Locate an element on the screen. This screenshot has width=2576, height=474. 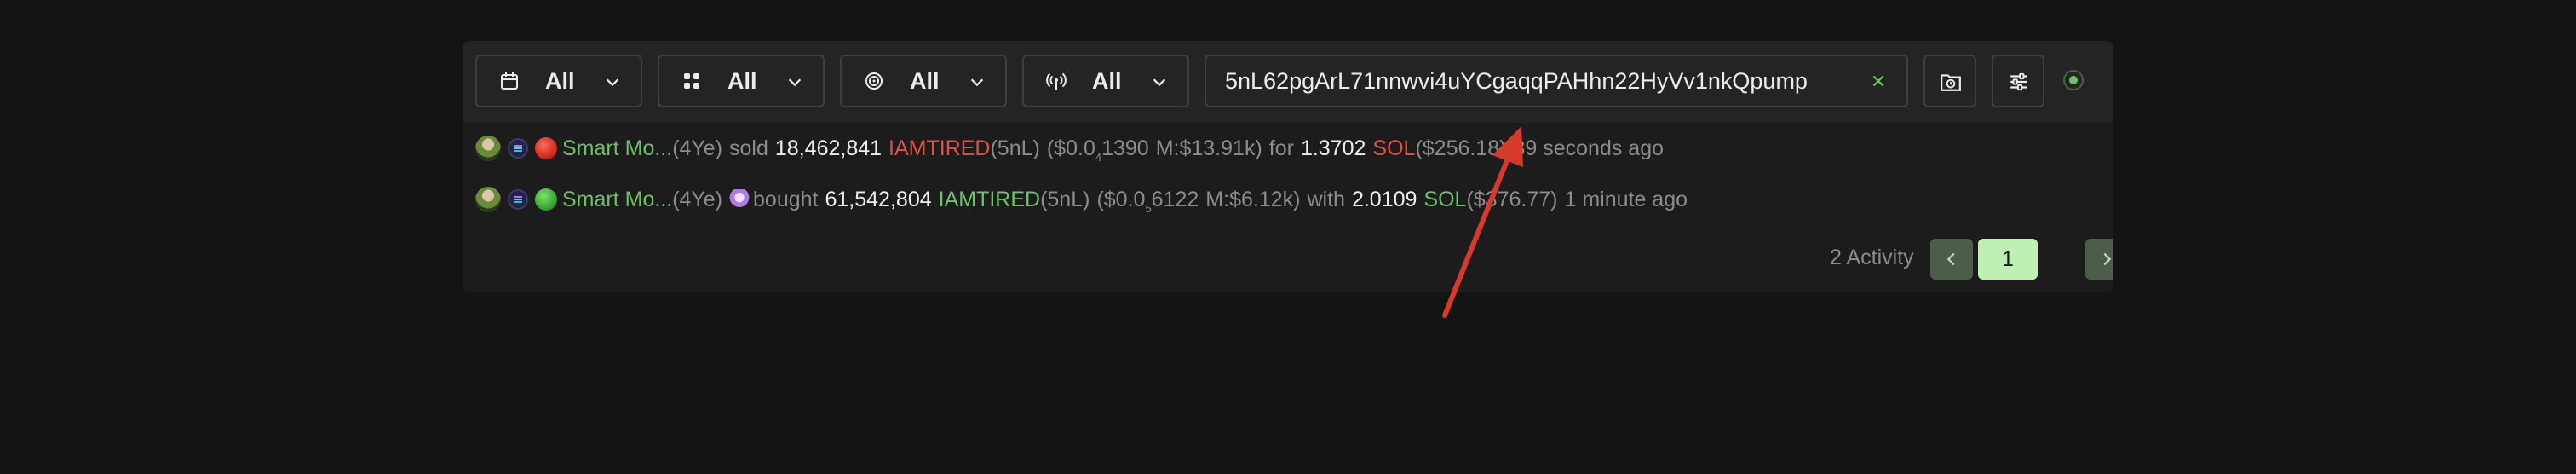
page-1-button: 1 is located at coordinates (2008, 260).